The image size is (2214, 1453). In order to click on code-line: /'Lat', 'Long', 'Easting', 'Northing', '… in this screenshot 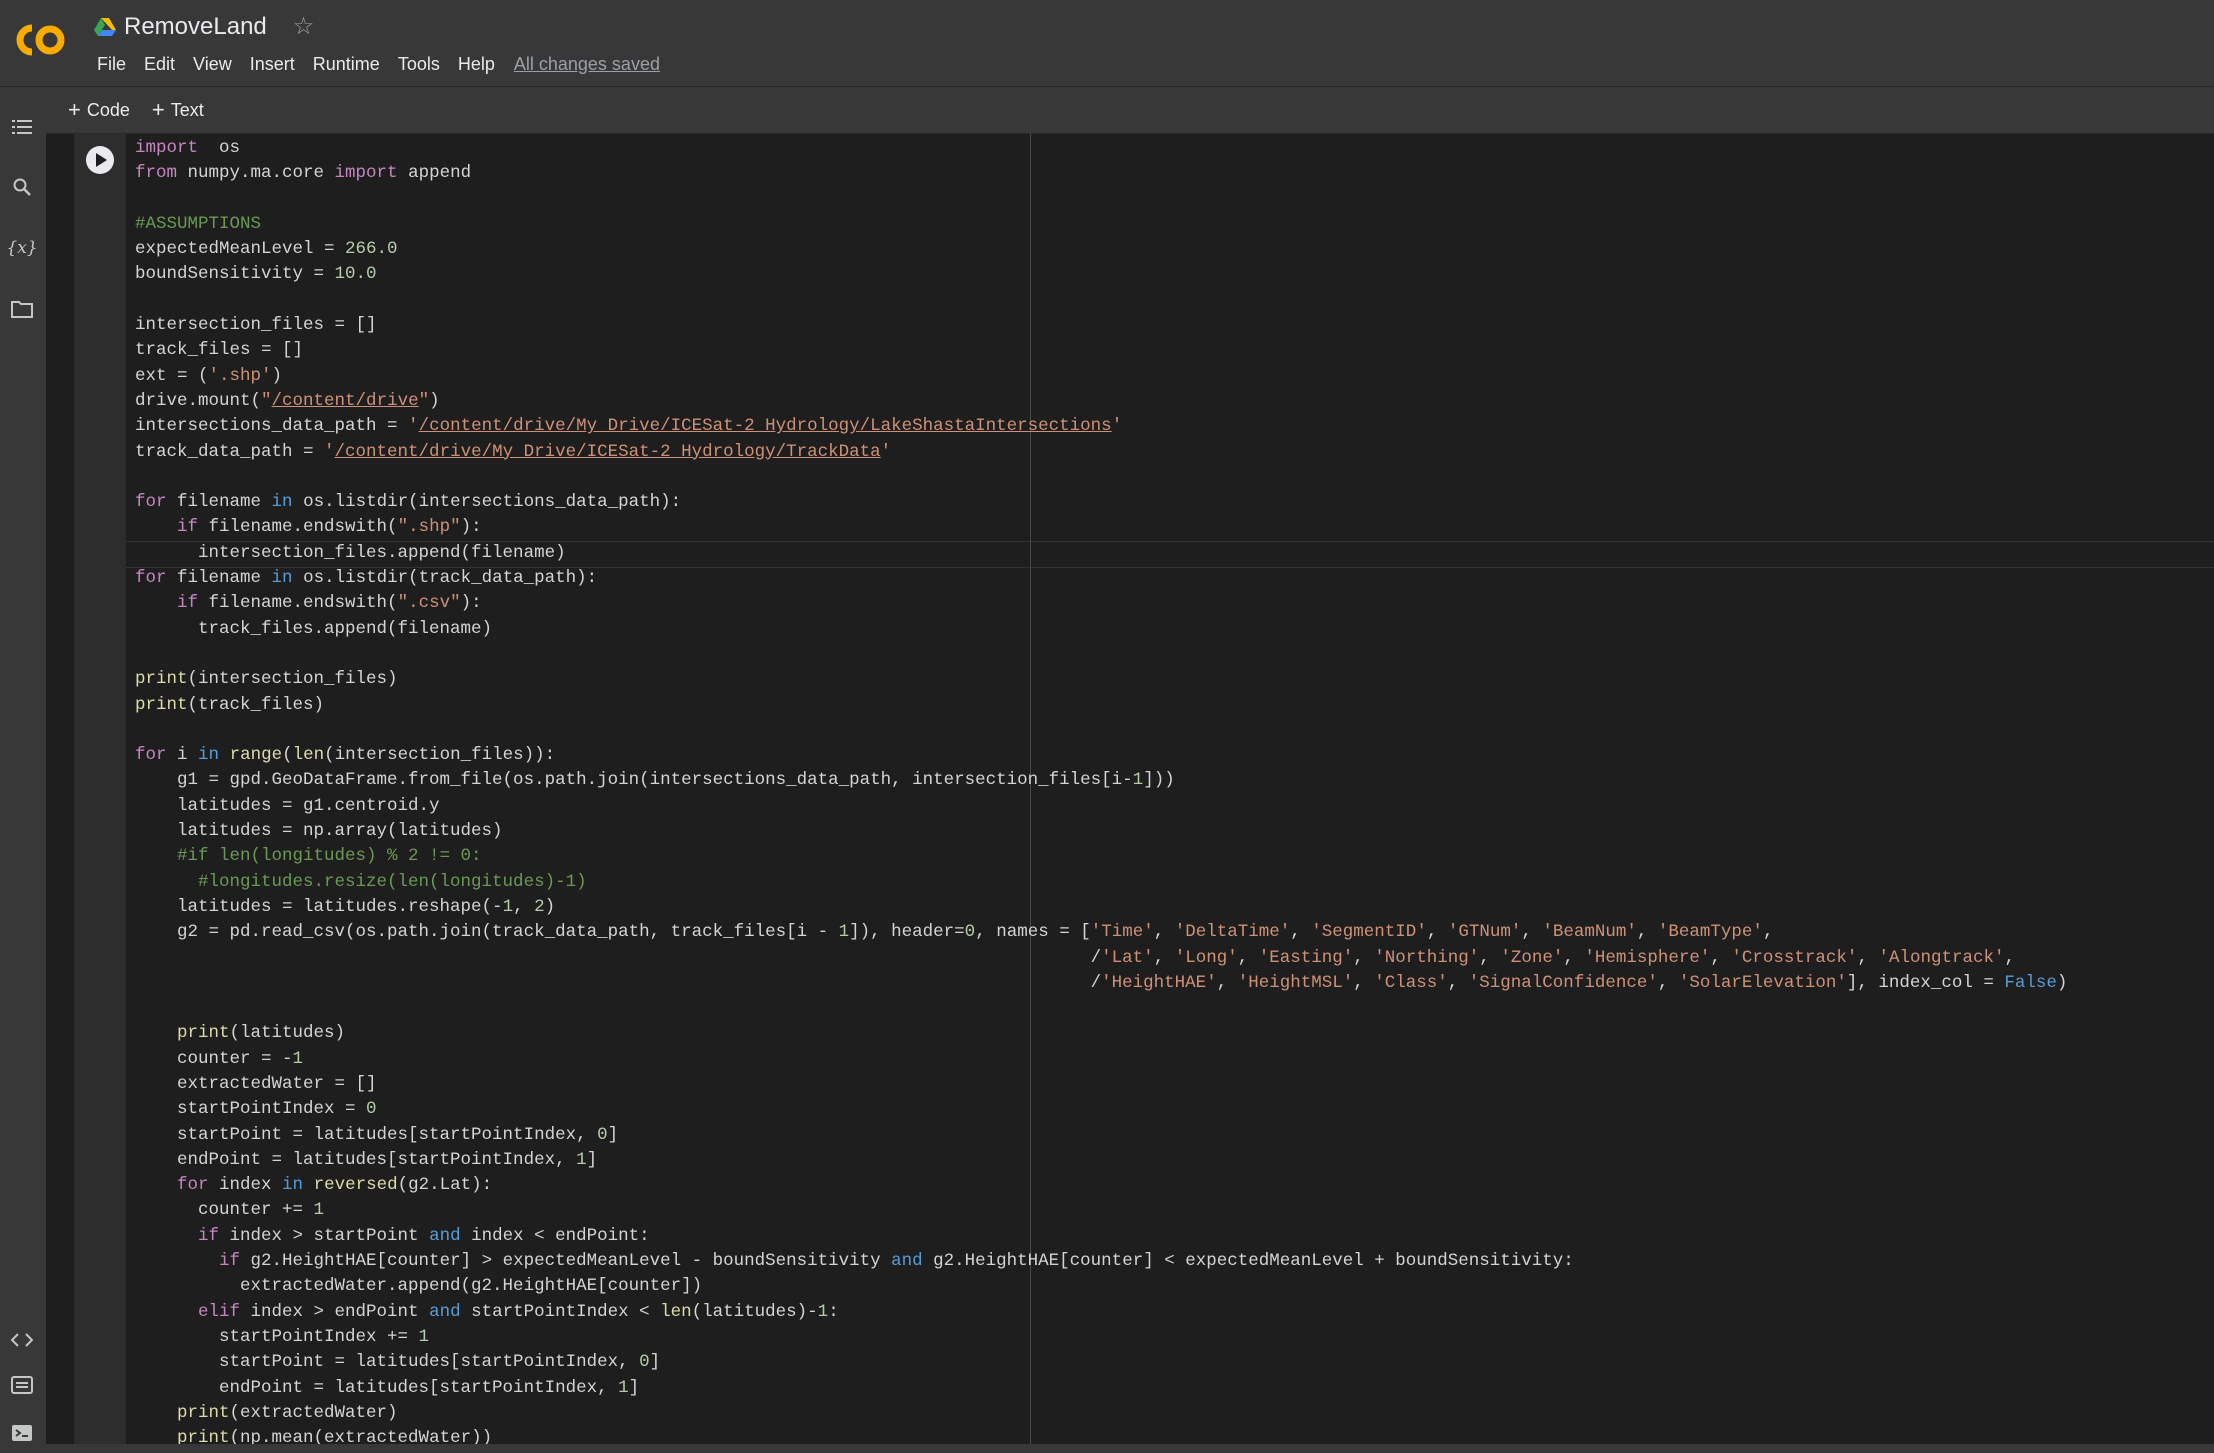, I will do `click(1075, 957)`.